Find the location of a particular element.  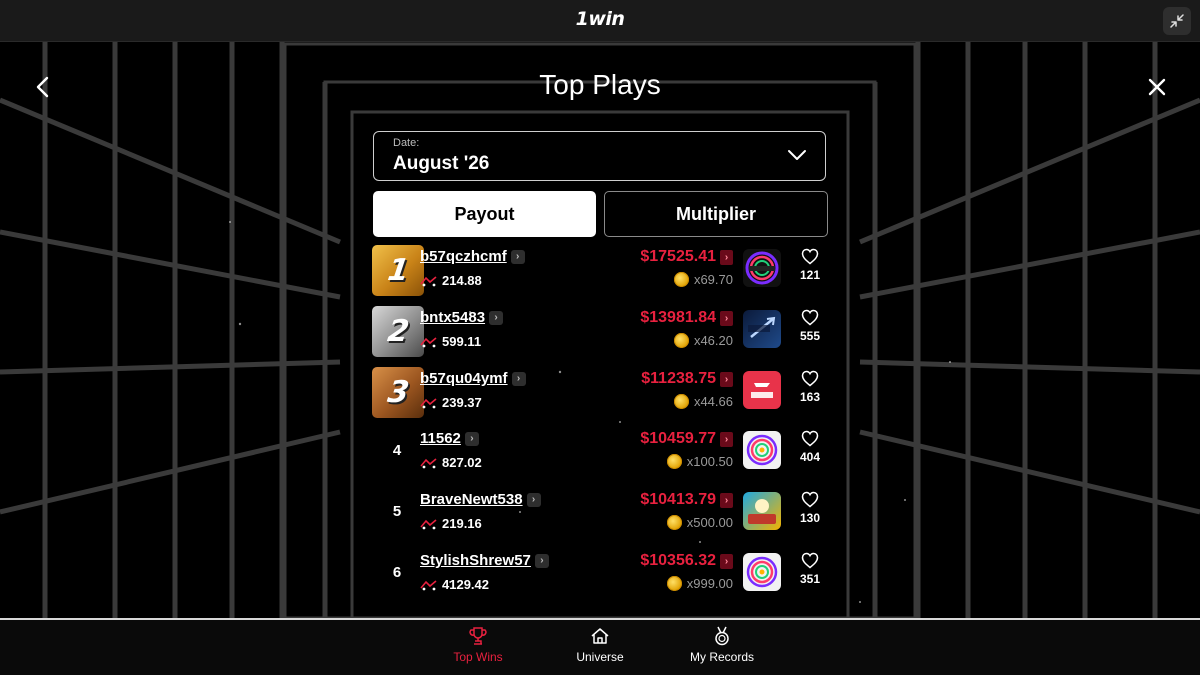

brand-logo: 1win is located at coordinates (600, 19).